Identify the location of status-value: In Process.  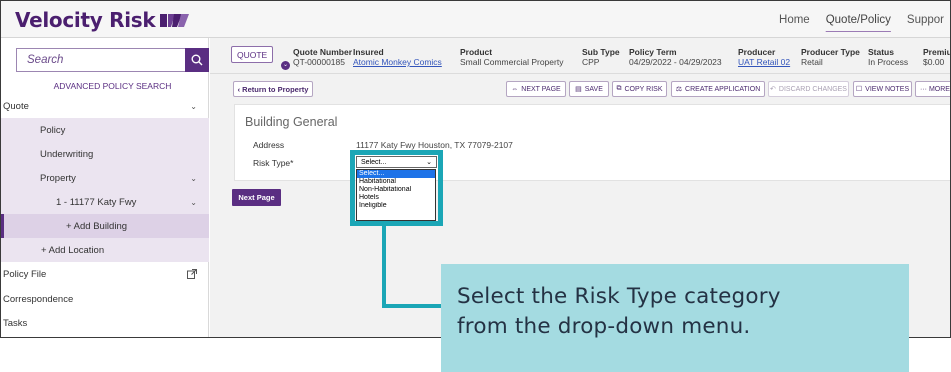
(888, 62).